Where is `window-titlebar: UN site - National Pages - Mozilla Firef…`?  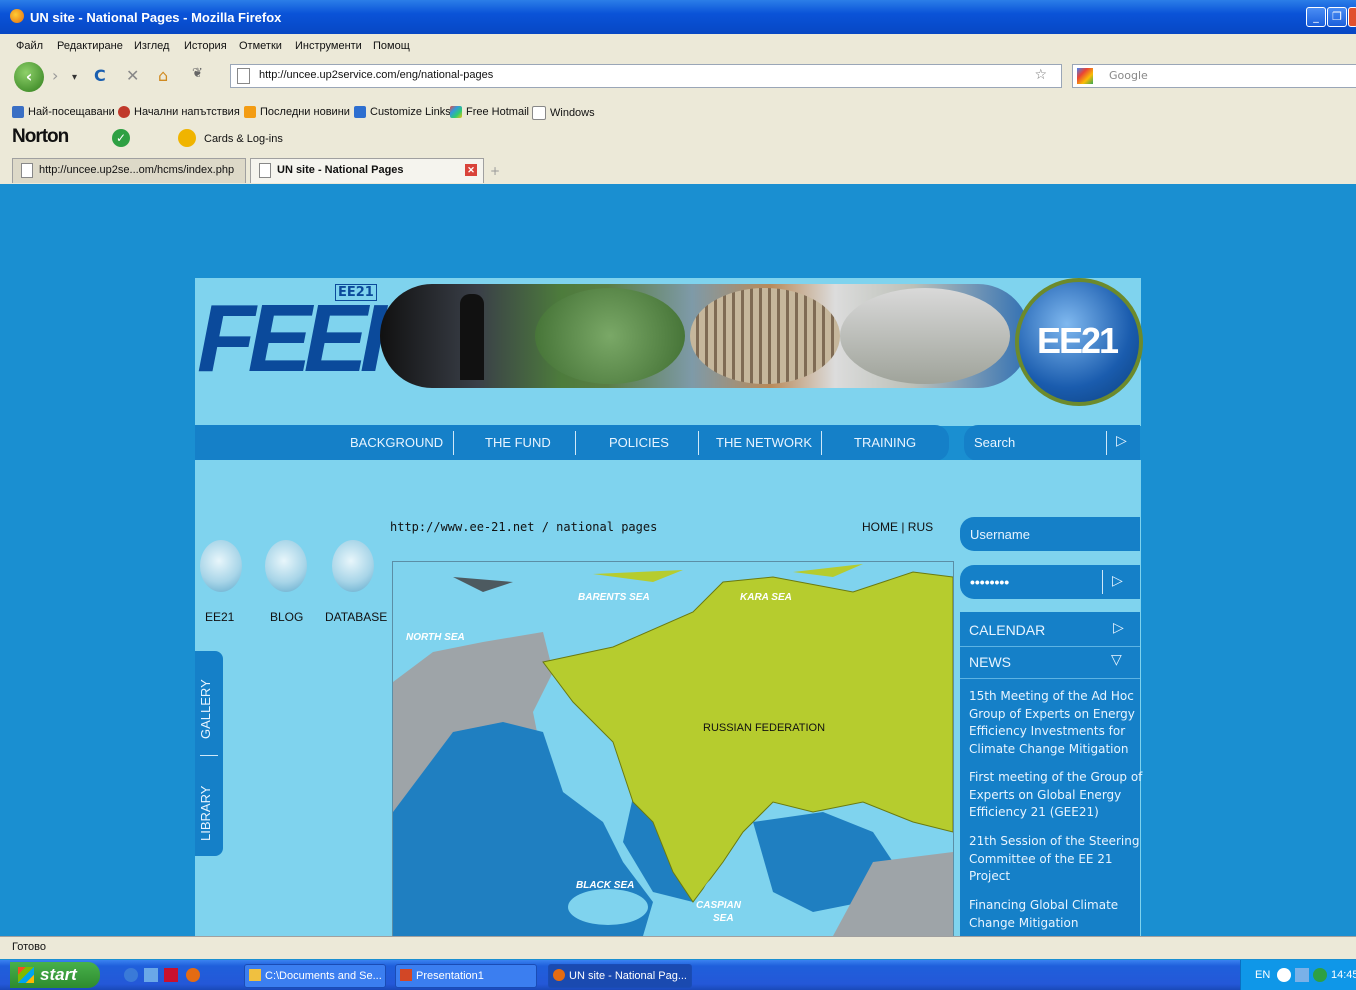 window-titlebar: UN site - National Pages - Mozilla Firef… is located at coordinates (678, 17).